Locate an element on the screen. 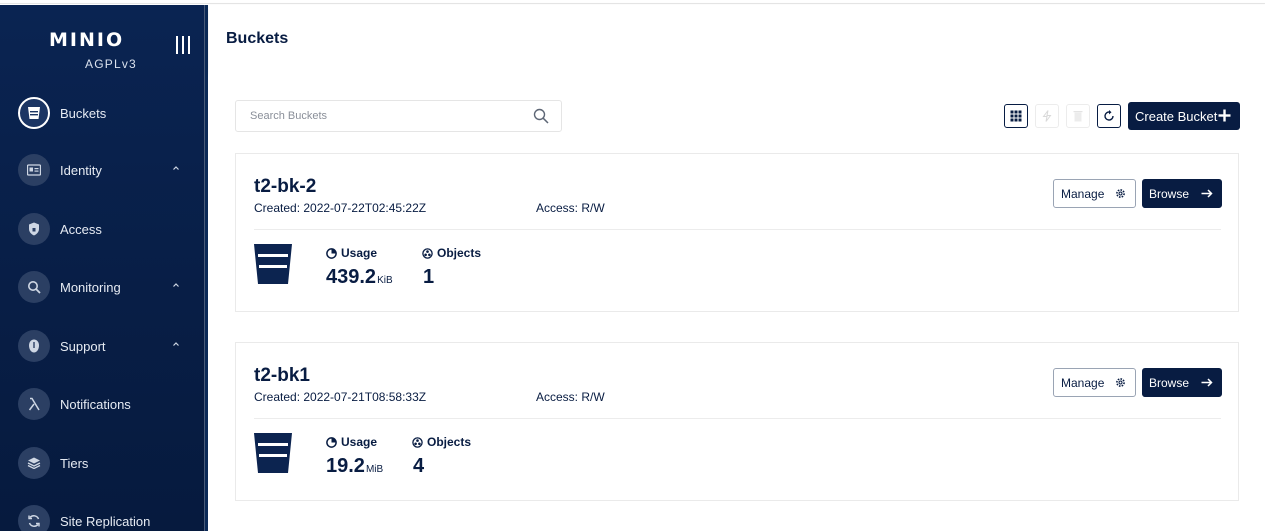  delete-selected-button is located at coordinates (1078, 116).